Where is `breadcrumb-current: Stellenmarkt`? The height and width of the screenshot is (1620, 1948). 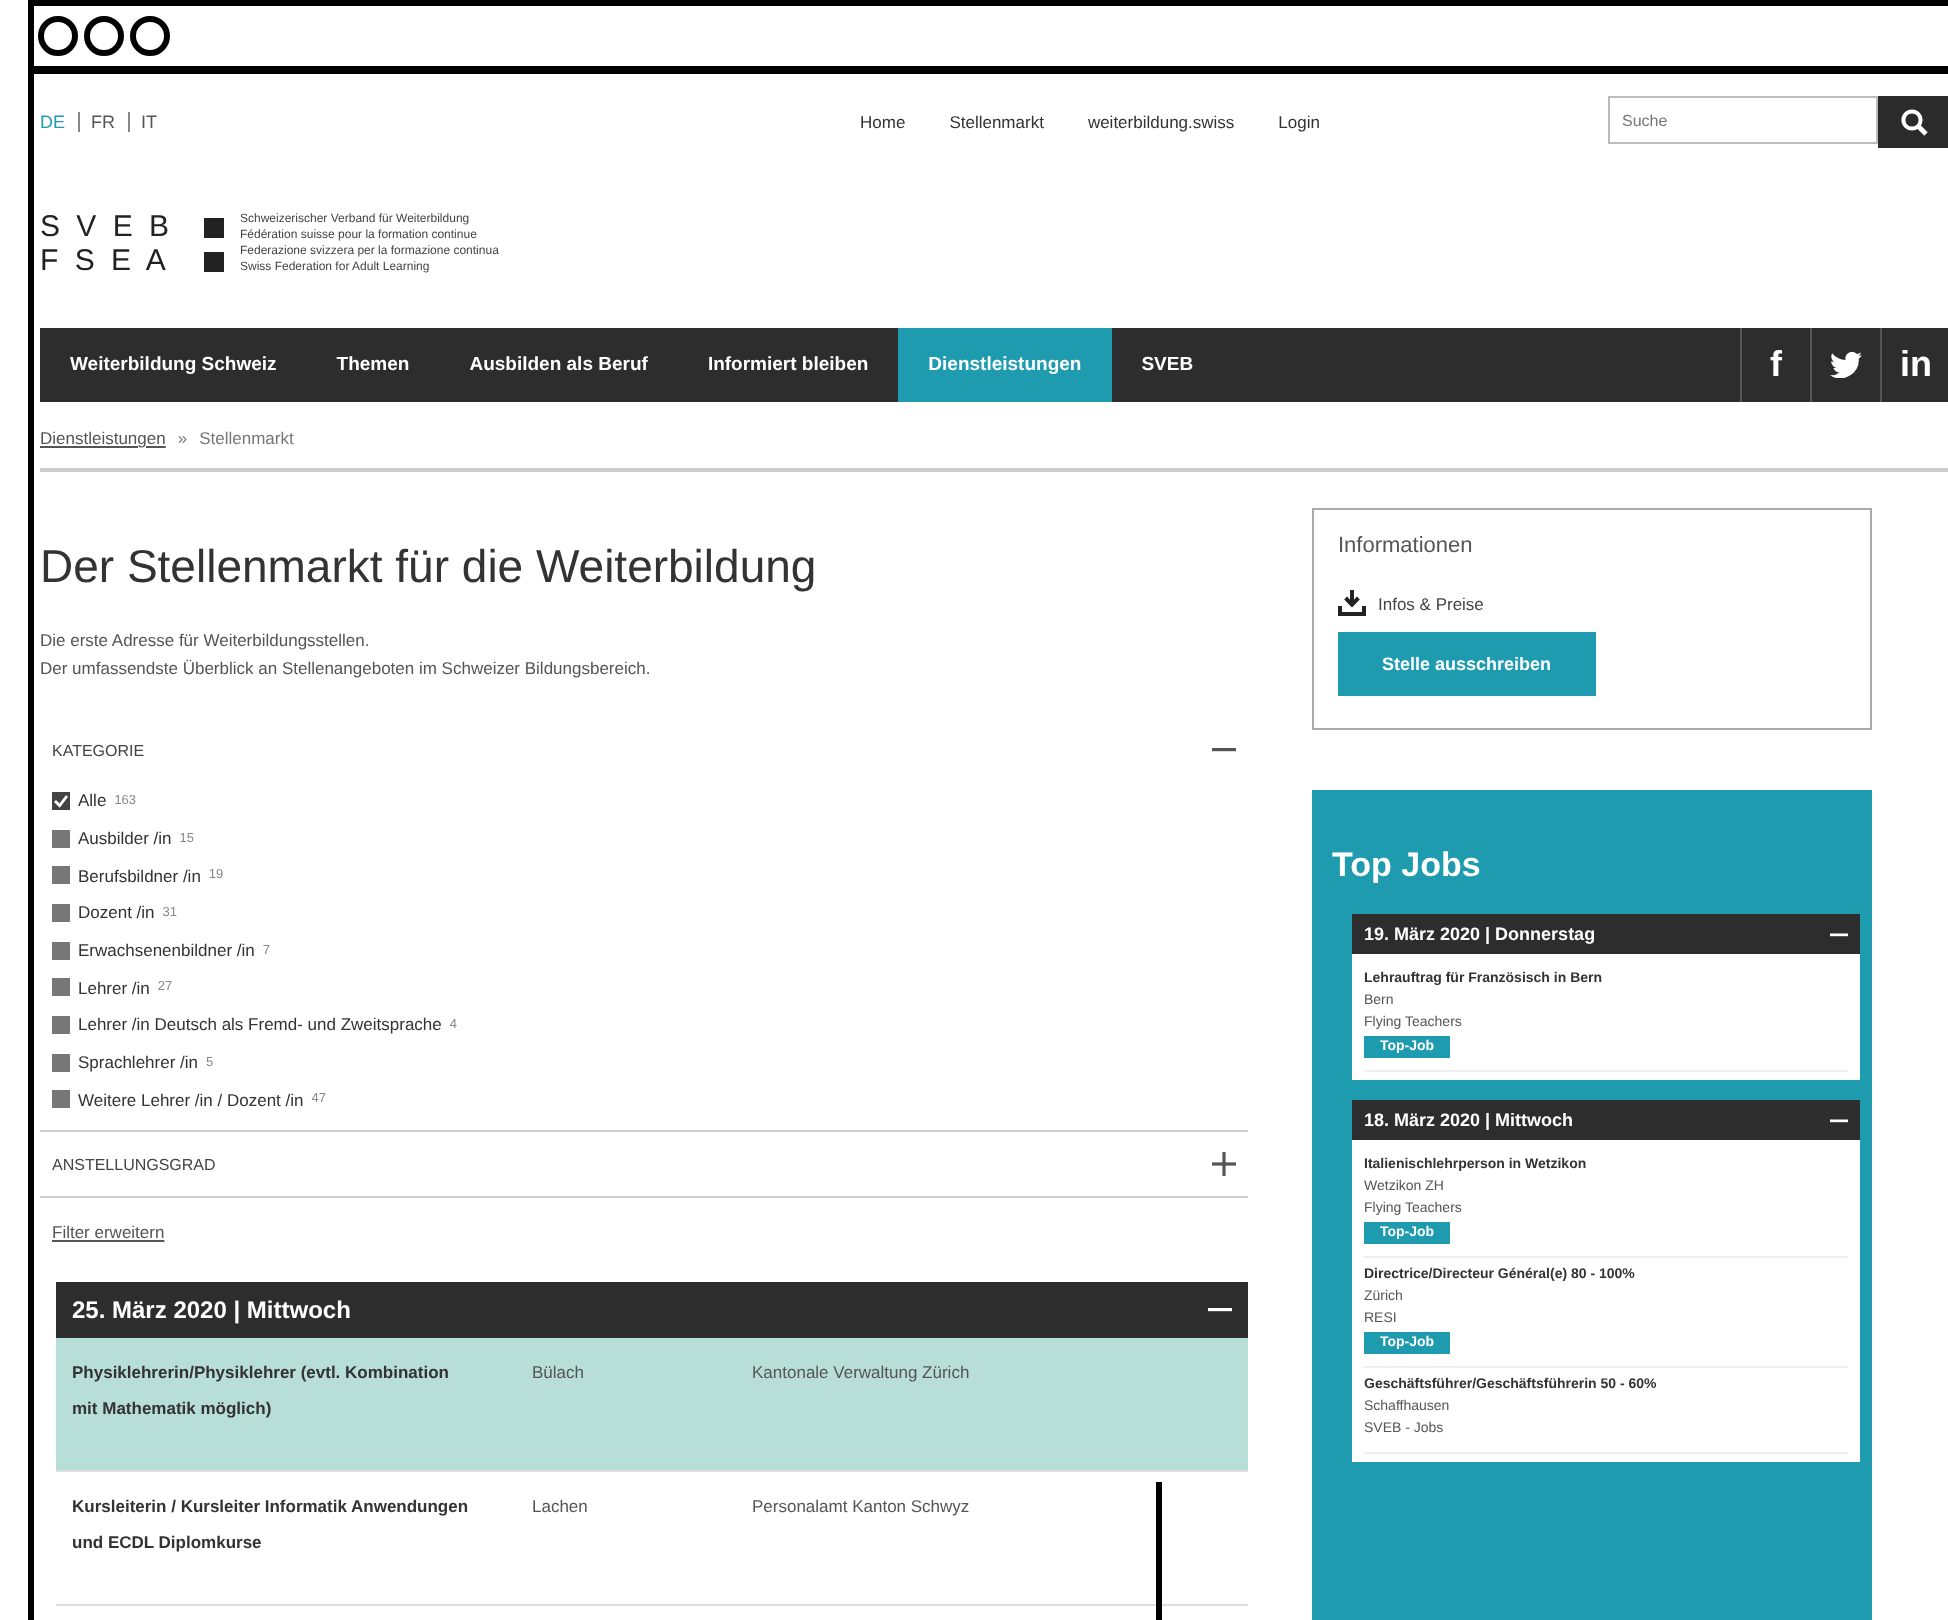
breadcrumb-current: Stellenmarkt is located at coordinates (246, 438).